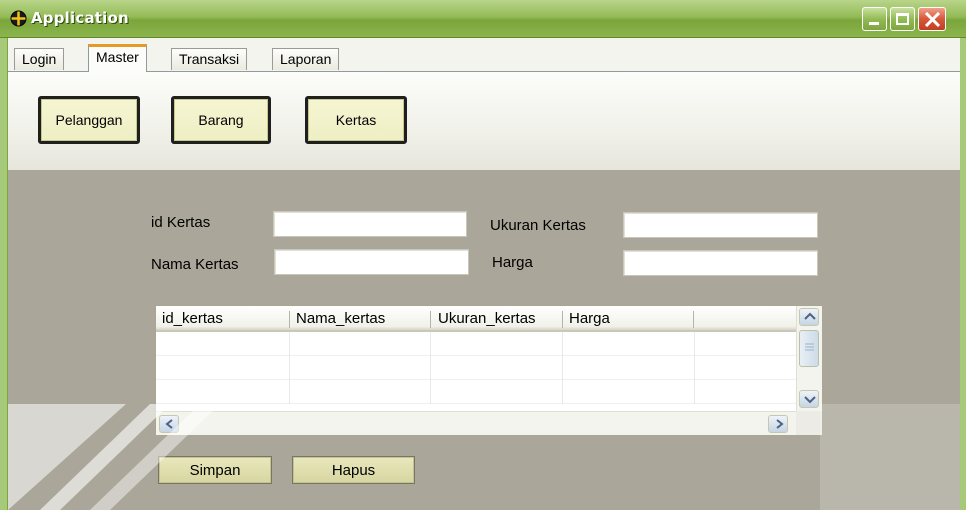 This screenshot has height=510, width=966. What do you see at coordinates (209, 59) in the screenshot?
I see `tab-transaksi: Transaksi` at bounding box center [209, 59].